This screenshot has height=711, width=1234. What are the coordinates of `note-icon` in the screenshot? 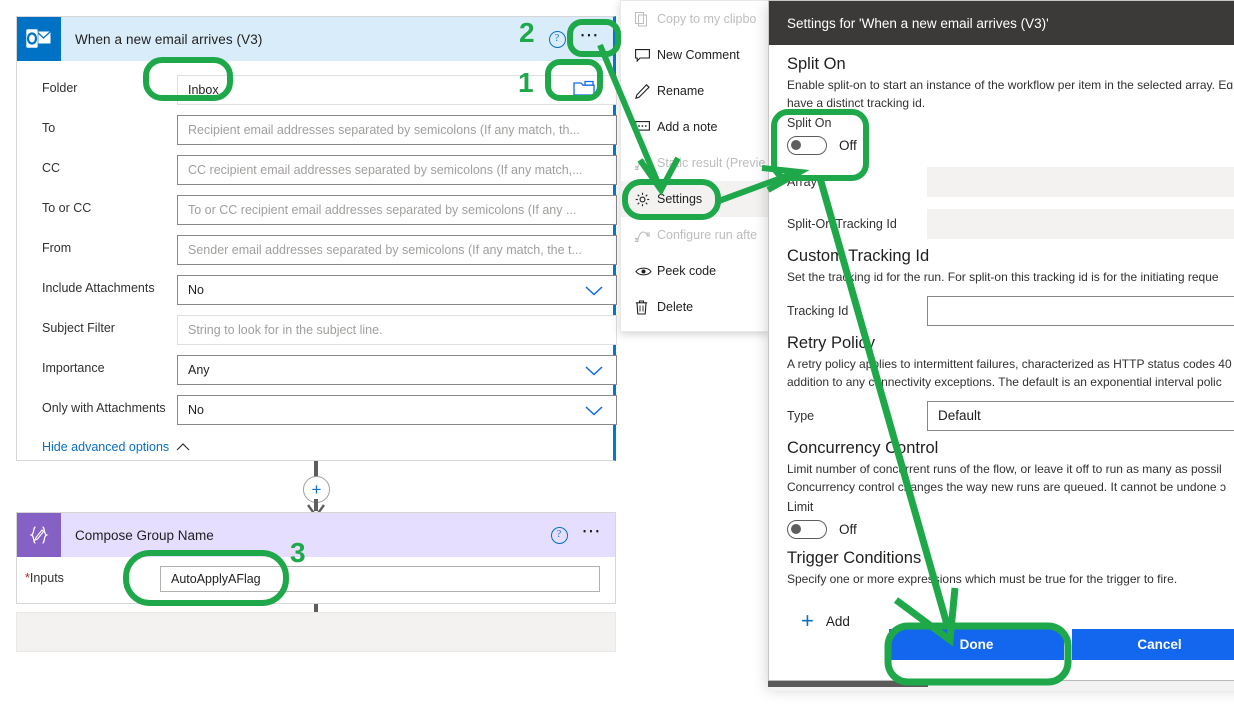 It's located at (646, 127).